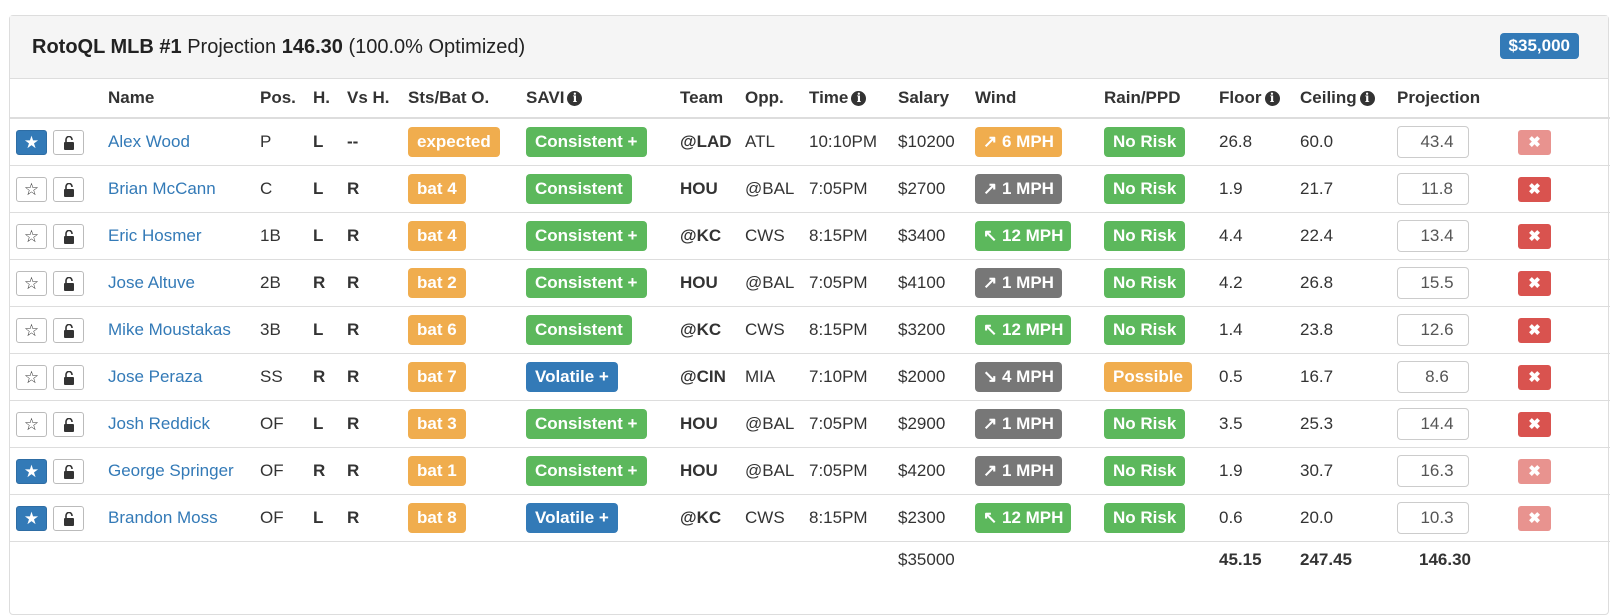 The image size is (1620, 615). Describe the element at coordinates (163, 517) in the screenshot. I see `player-name-link: Brandon Moss` at that location.